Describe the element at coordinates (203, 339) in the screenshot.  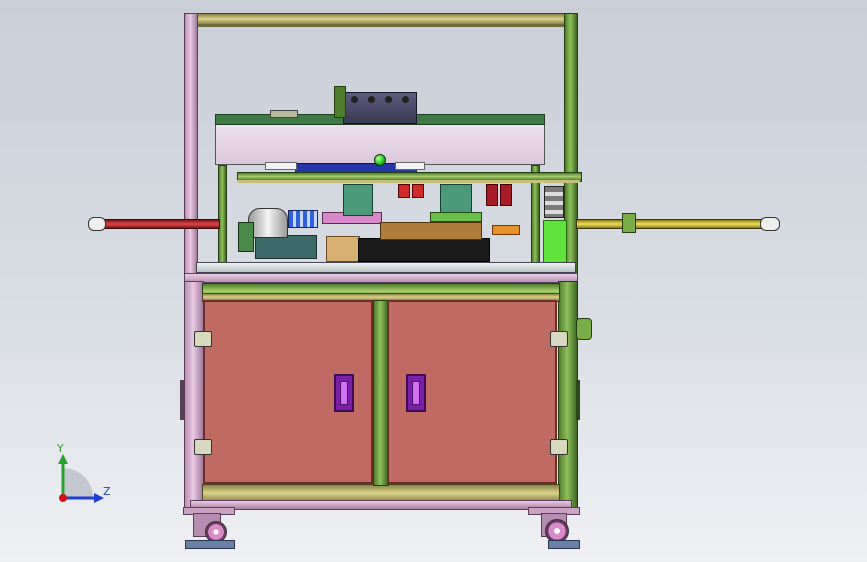
I see `hinge-left-top` at that location.